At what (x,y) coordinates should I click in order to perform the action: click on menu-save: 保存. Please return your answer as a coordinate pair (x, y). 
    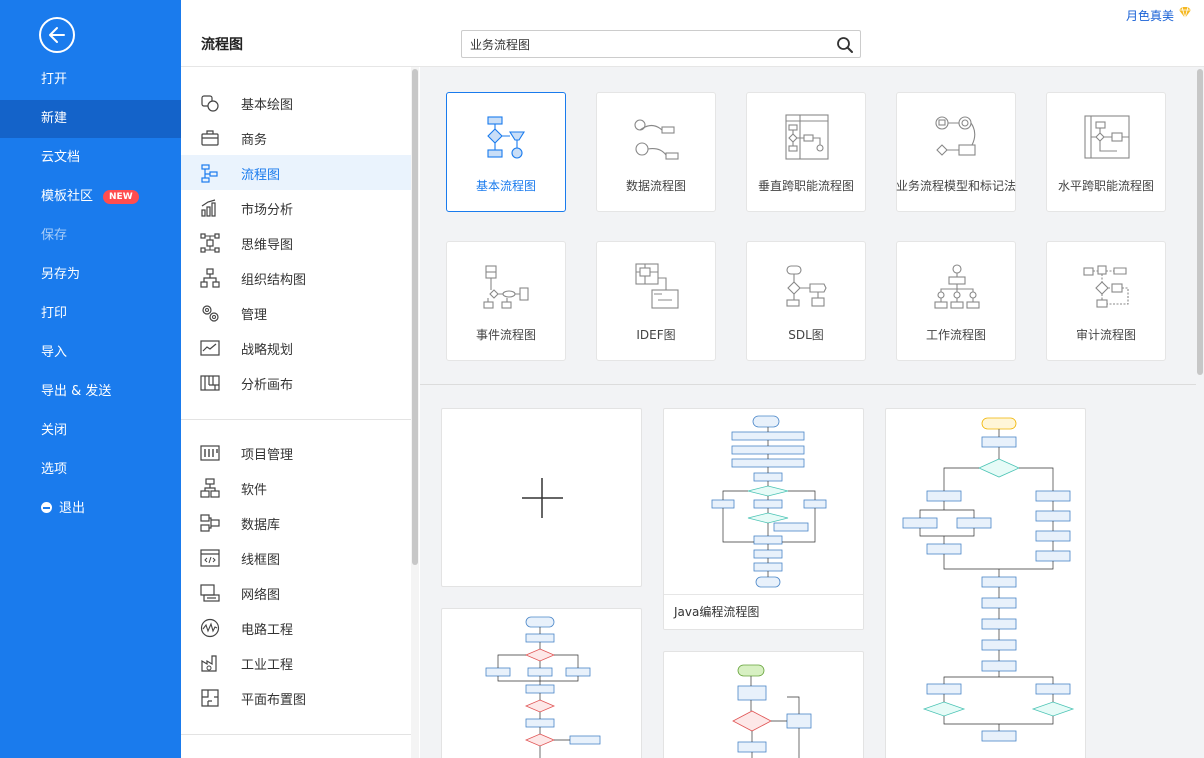
    Looking at the image, I should click on (90, 236).